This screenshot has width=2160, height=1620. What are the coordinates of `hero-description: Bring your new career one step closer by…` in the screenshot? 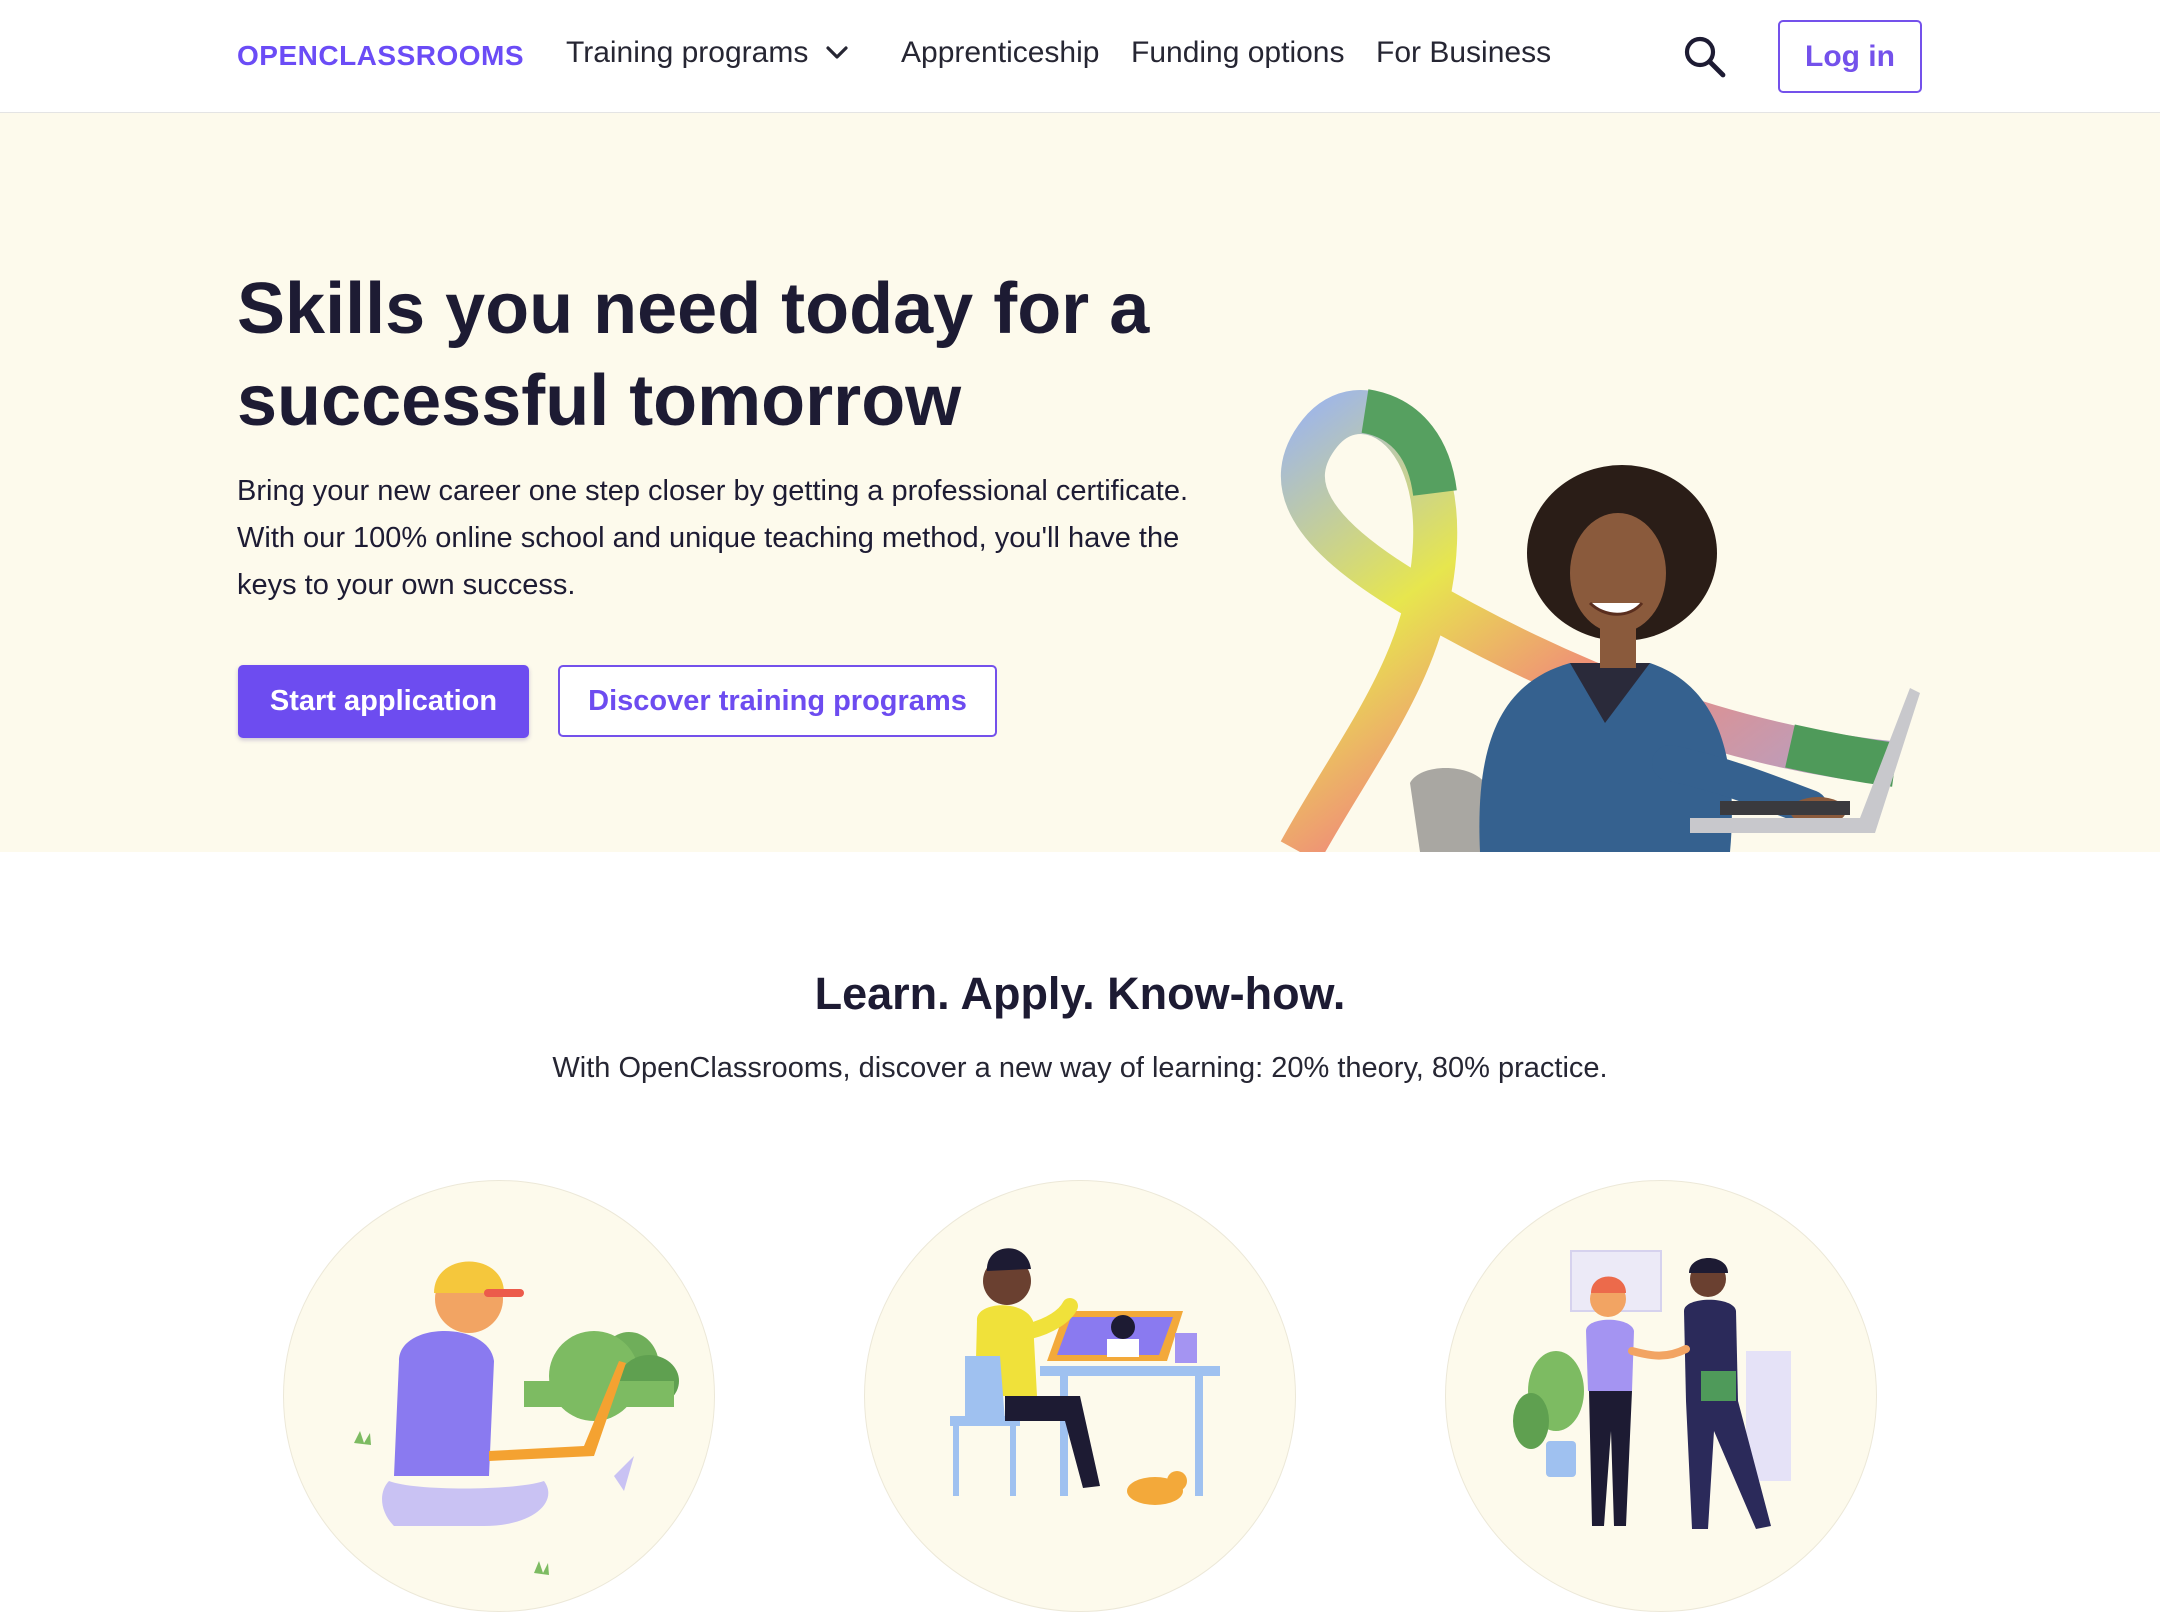 It's located at (713, 538).